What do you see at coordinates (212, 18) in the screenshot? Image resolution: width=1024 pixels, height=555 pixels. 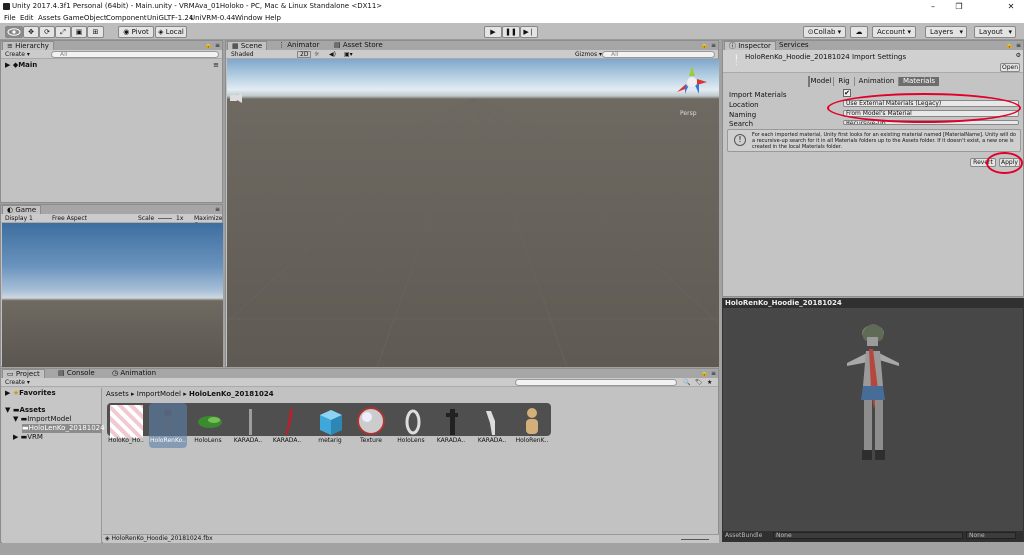 I see `menu-univrm: UniVRM-0.44` at bounding box center [212, 18].